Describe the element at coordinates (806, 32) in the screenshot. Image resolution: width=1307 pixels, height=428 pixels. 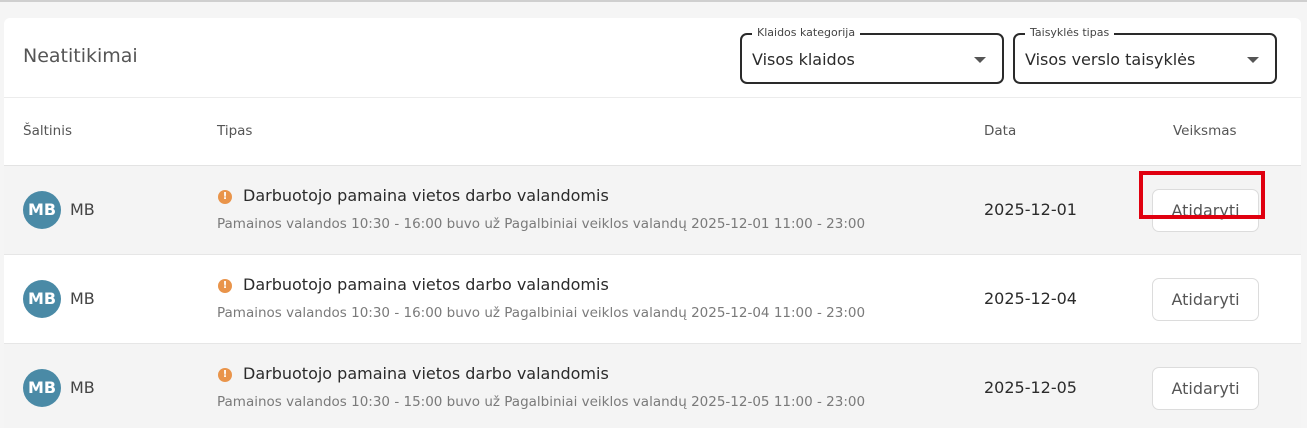
I see `error-category-label: Klaidos kategorija` at that location.